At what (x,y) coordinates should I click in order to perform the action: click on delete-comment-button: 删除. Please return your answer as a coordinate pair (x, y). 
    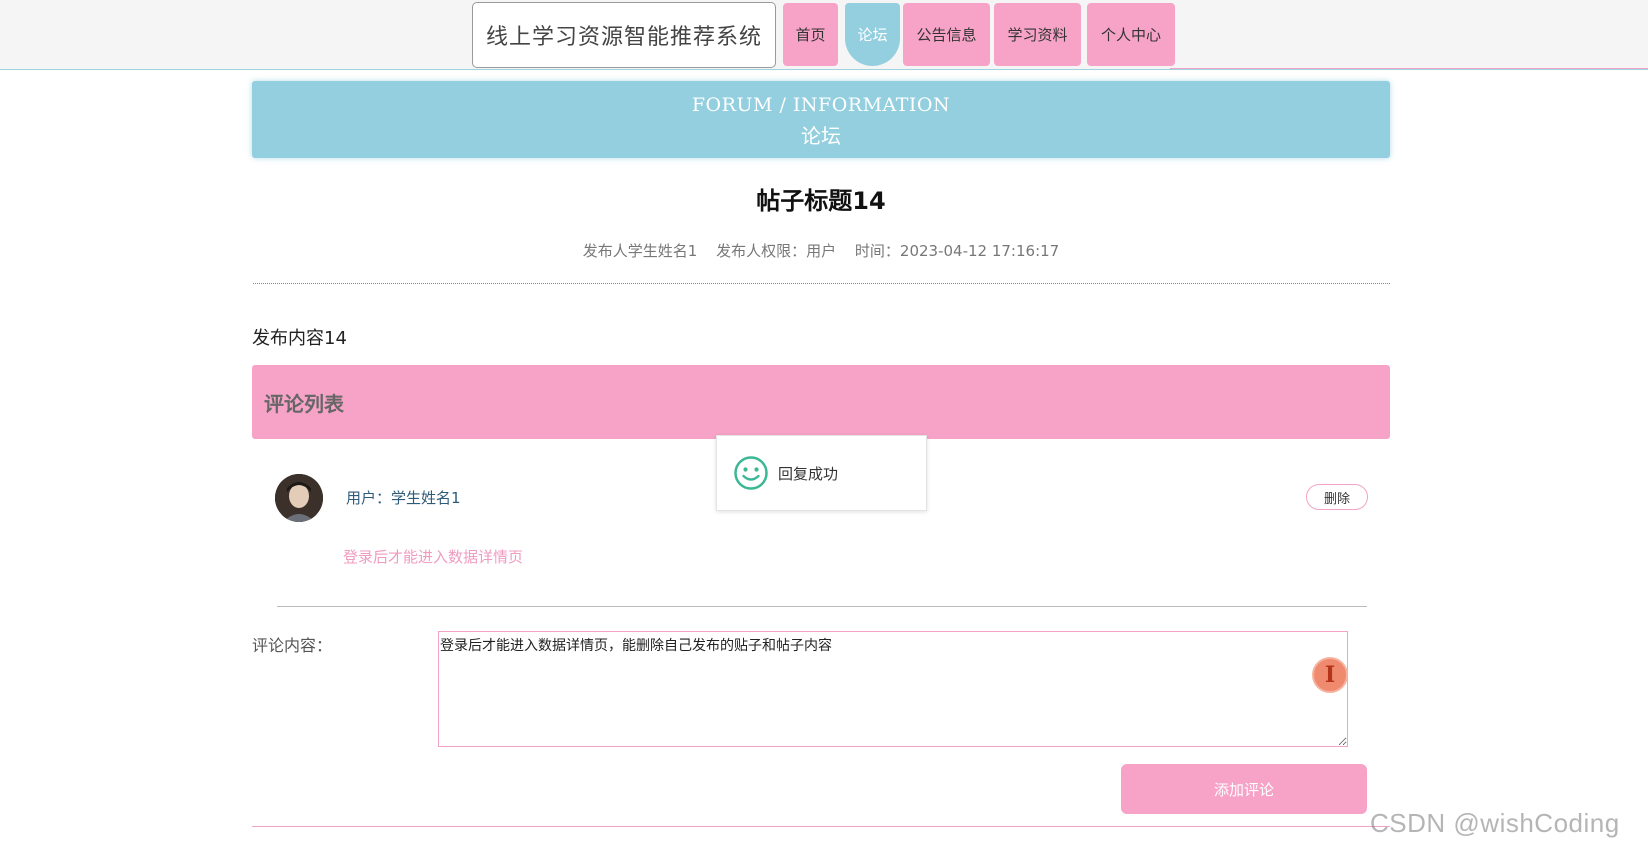
    Looking at the image, I should click on (1337, 497).